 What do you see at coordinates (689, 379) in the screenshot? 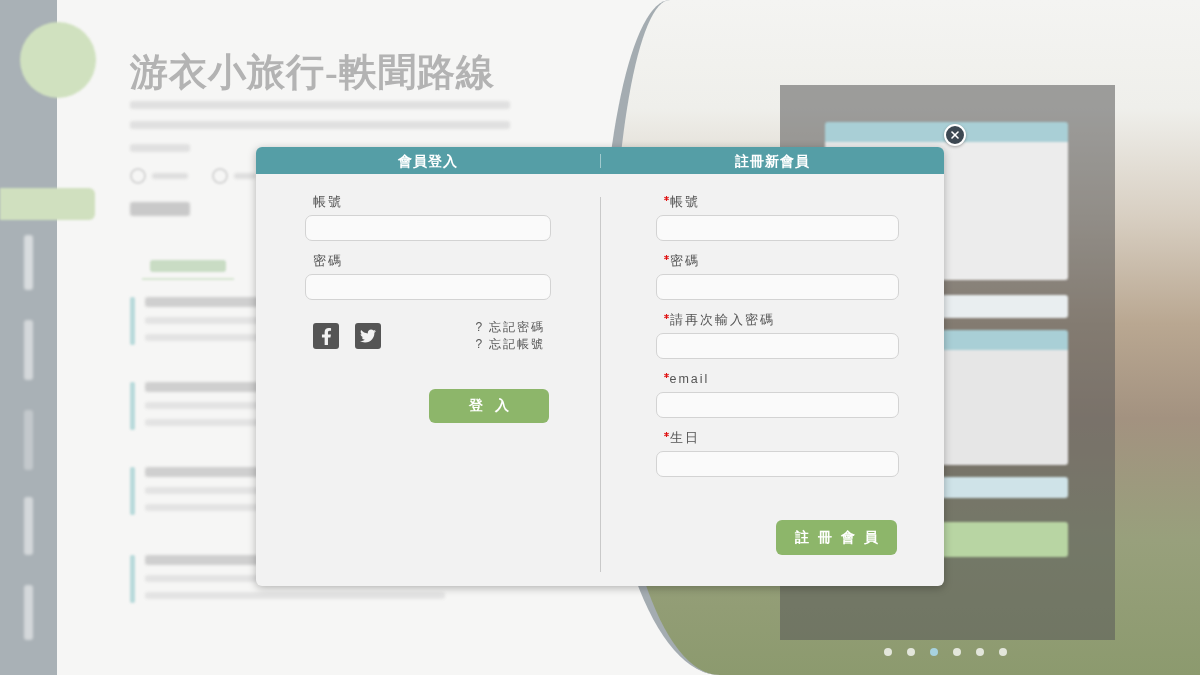
I see `field-label: email` at bounding box center [689, 379].